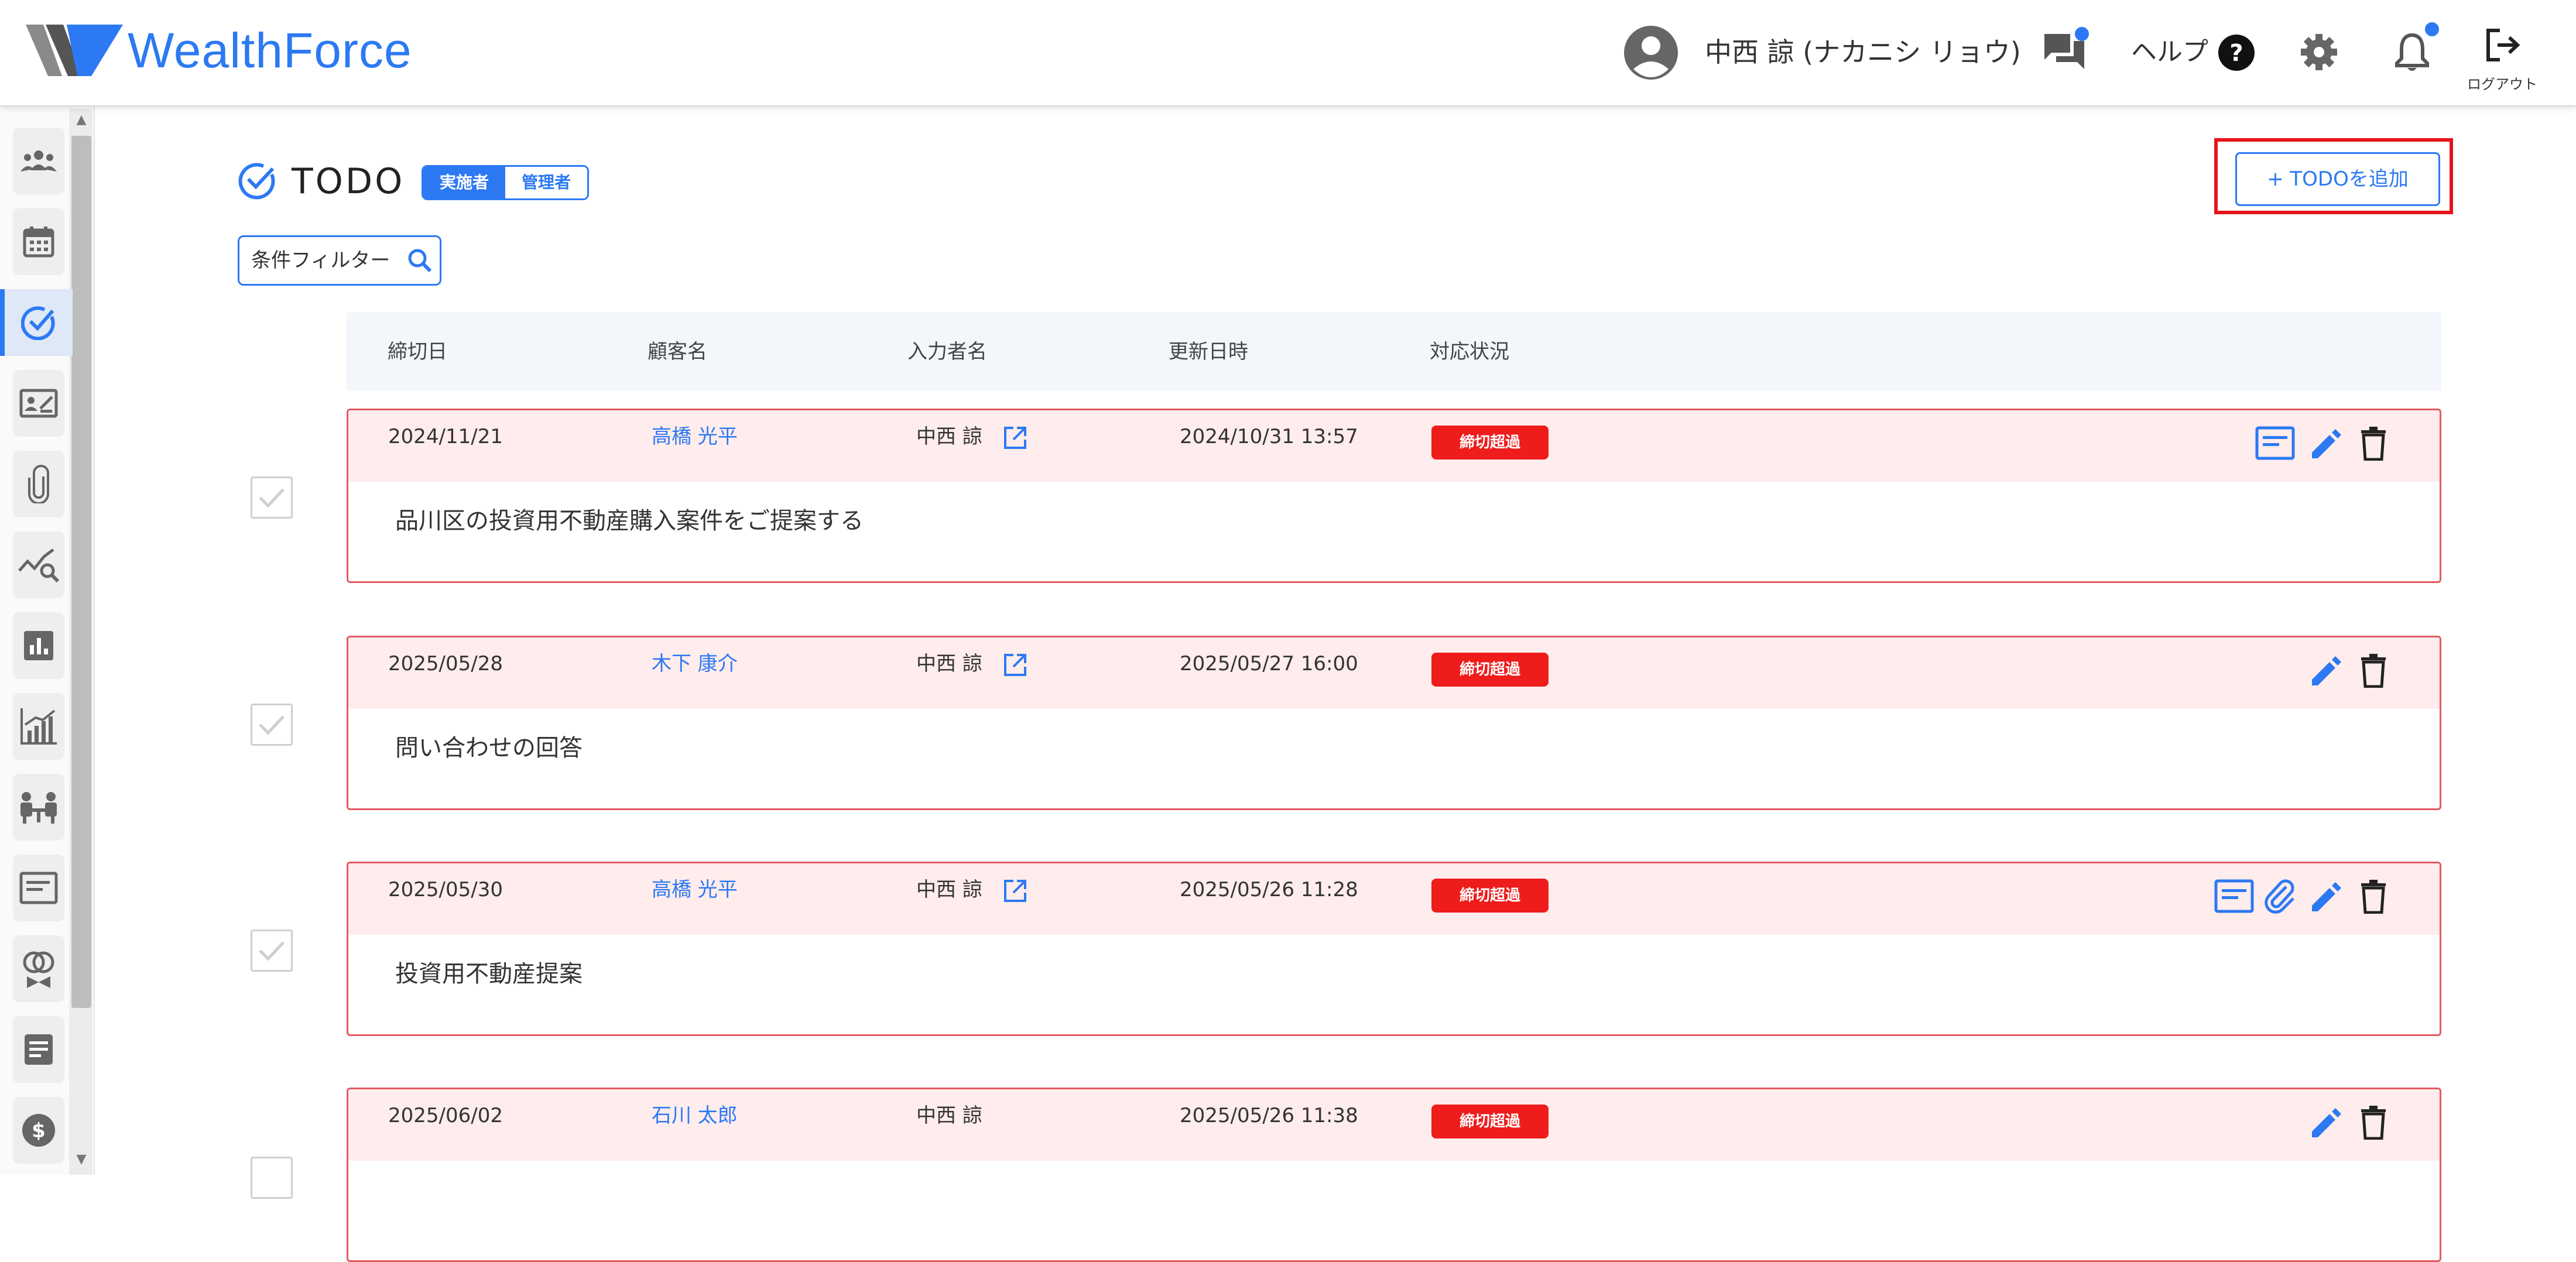 This screenshot has width=2576, height=1262. I want to click on todo-body: 投資用不動産提案, so click(489, 974).